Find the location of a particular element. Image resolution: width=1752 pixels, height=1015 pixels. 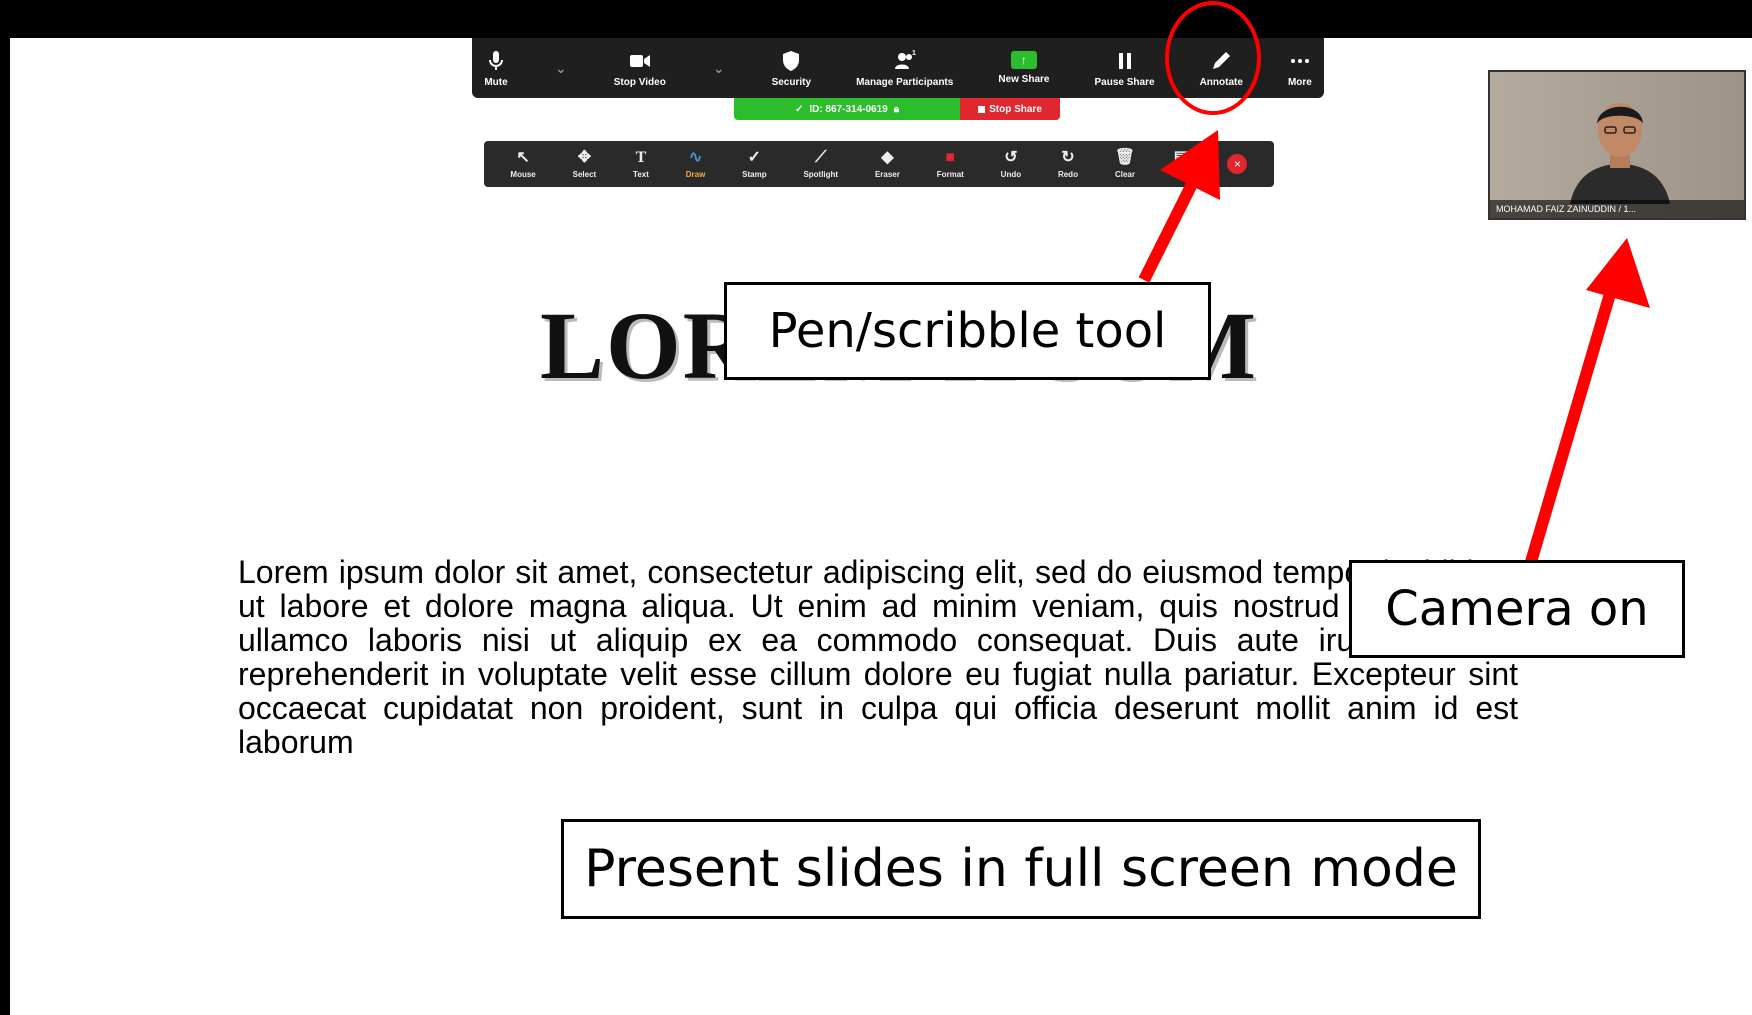

annot-redo-label: Redo is located at coordinates (1067, 174).